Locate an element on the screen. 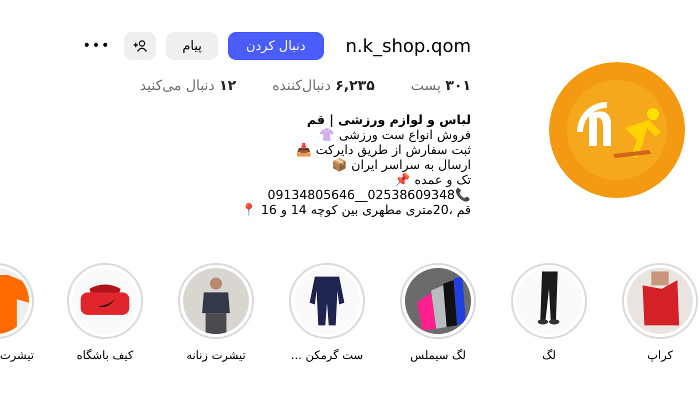  username: n.k_shop.qom is located at coordinates (408, 46).